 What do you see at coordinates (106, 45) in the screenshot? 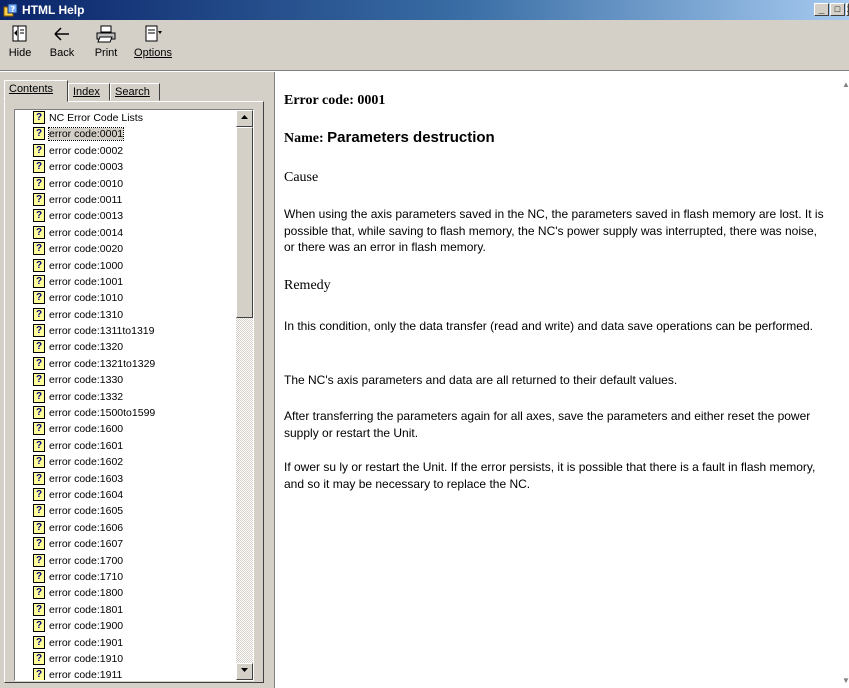
I see `print-button: Print` at bounding box center [106, 45].